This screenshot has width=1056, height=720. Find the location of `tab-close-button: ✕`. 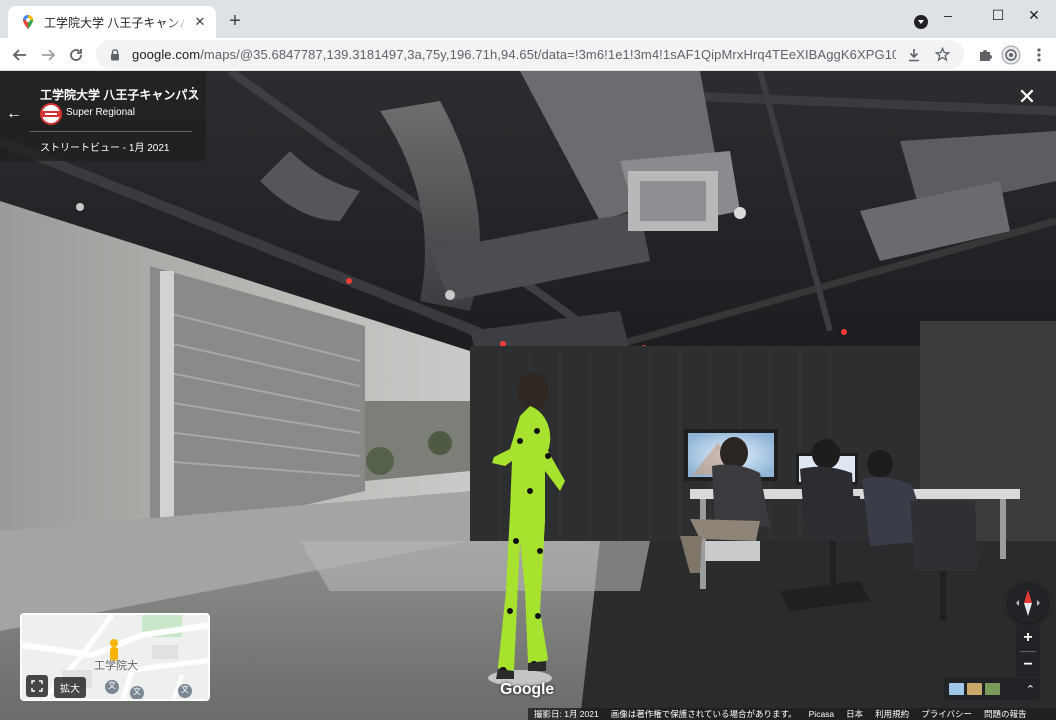

tab-close-button: ✕ is located at coordinates (200, 22).